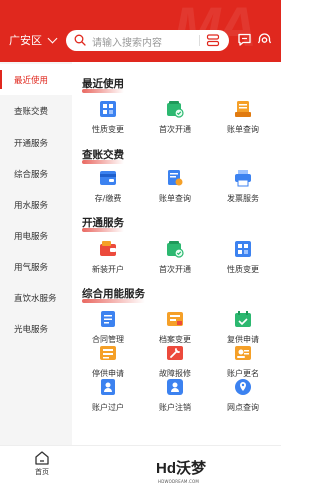  Describe the element at coordinates (80, 40) in the screenshot. I see `search-icon` at that location.